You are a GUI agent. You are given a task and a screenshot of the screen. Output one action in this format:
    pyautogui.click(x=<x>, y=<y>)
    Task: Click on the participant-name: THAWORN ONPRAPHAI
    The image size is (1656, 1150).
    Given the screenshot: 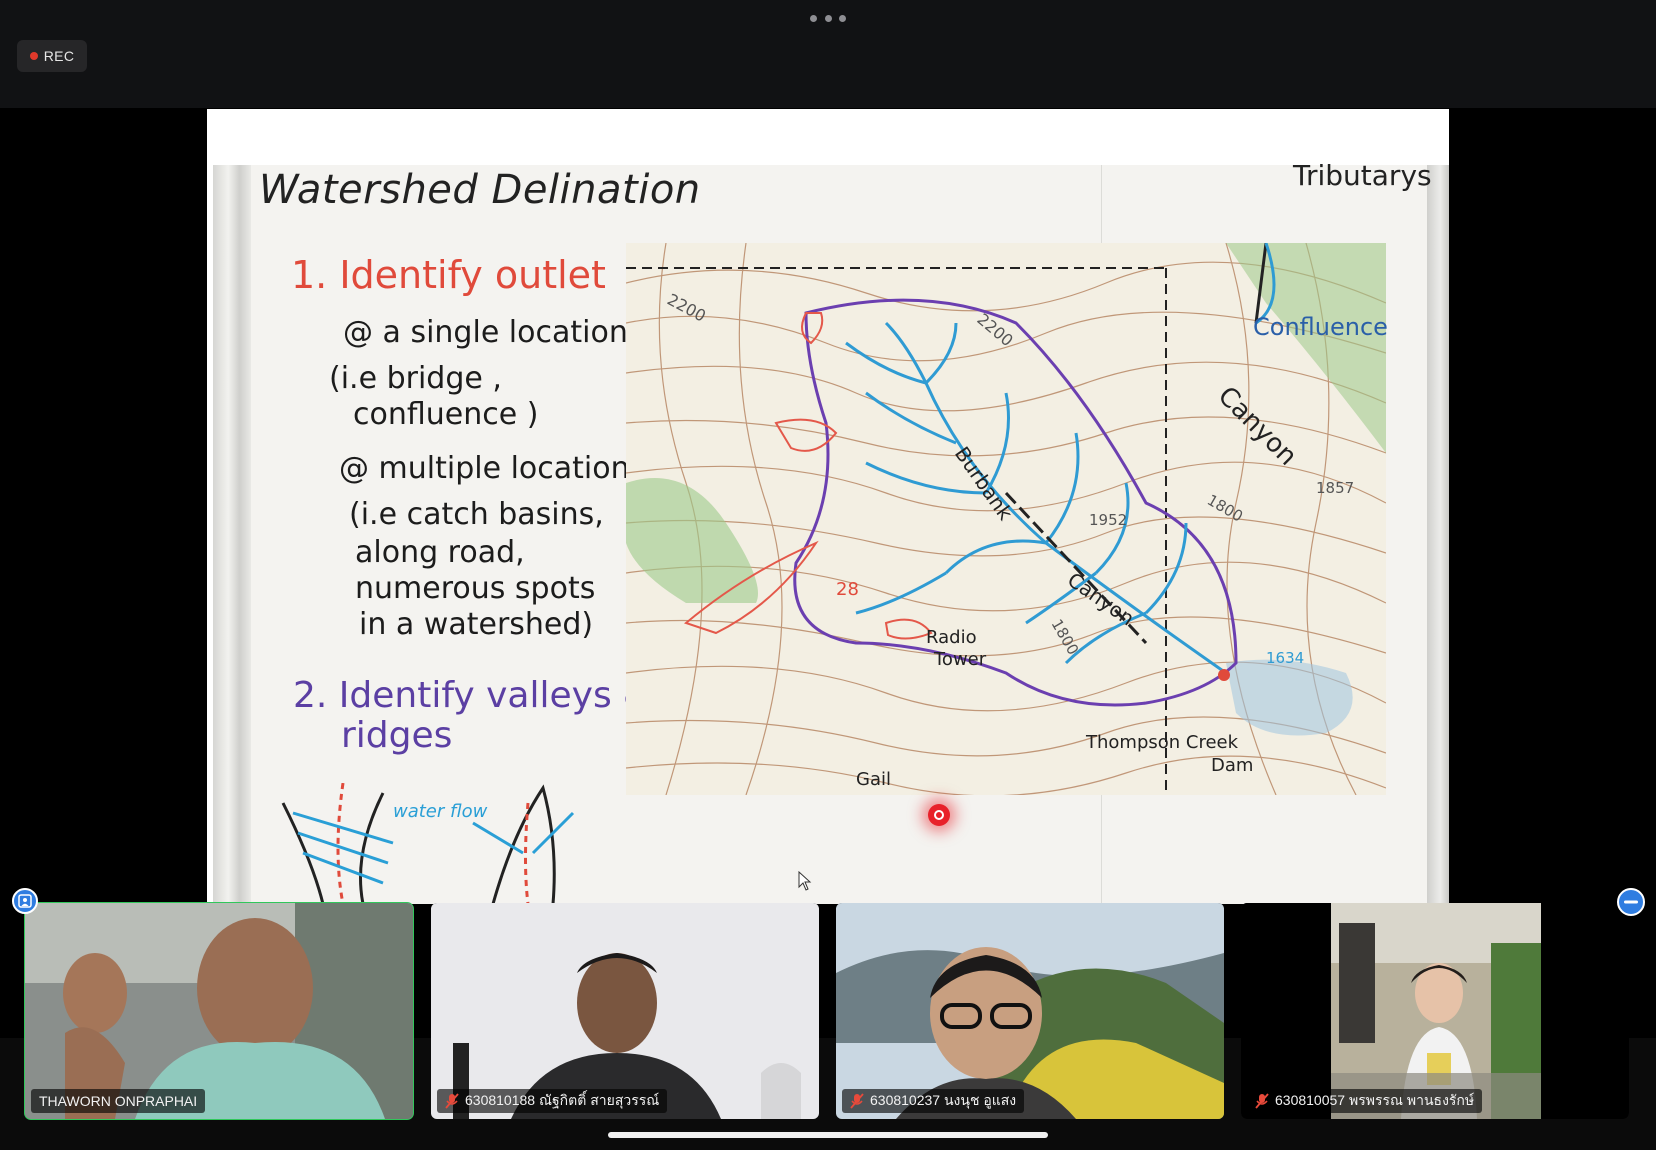 What is the action you would take?
    pyautogui.click(x=118, y=1101)
    